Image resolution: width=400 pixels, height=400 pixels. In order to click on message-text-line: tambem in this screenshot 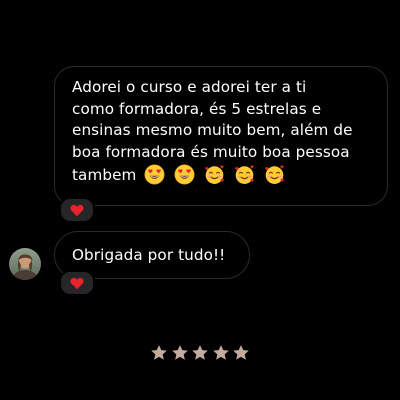, I will do `click(104, 174)`.